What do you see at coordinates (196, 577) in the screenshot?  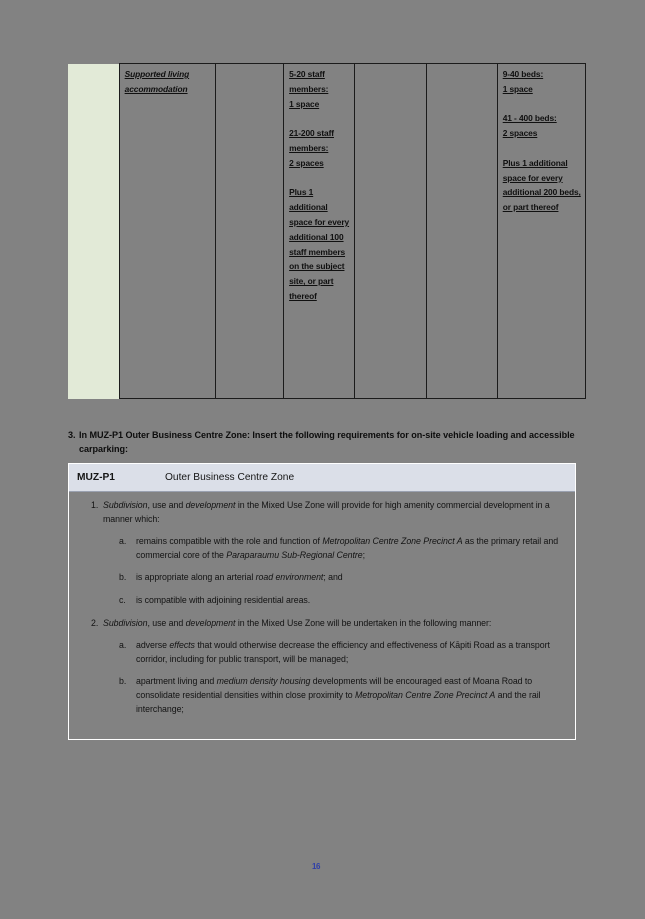 I see `policy-item-1b-plain-1: is appropriate along an arterial` at bounding box center [196, 577].